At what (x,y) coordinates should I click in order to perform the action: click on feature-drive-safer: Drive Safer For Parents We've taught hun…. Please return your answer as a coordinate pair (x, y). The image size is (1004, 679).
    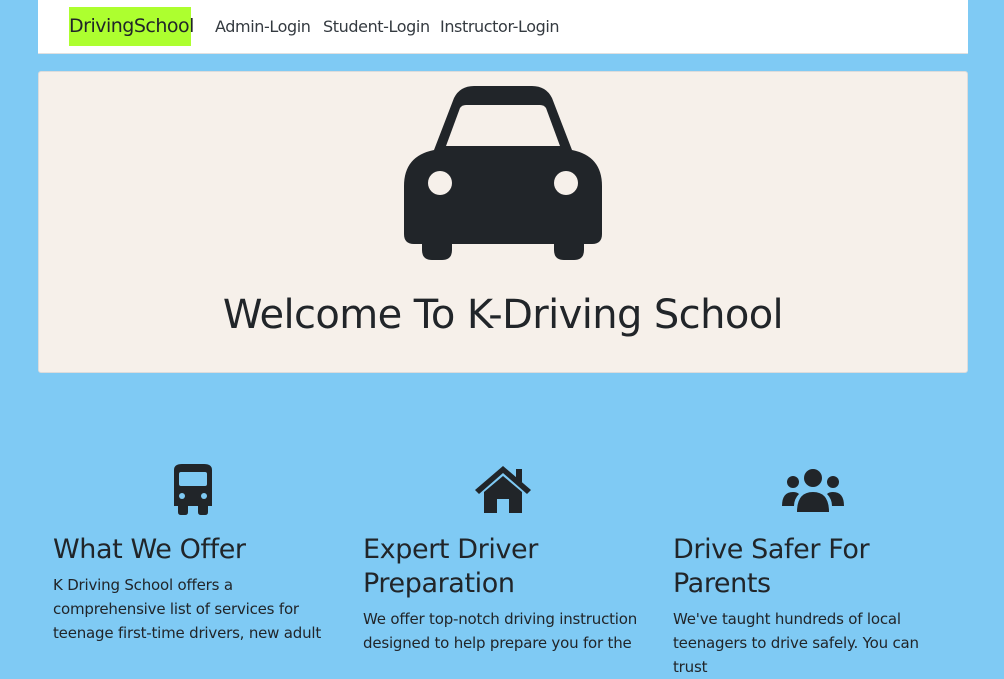
    Looking at the image, I should click on (813, 570).